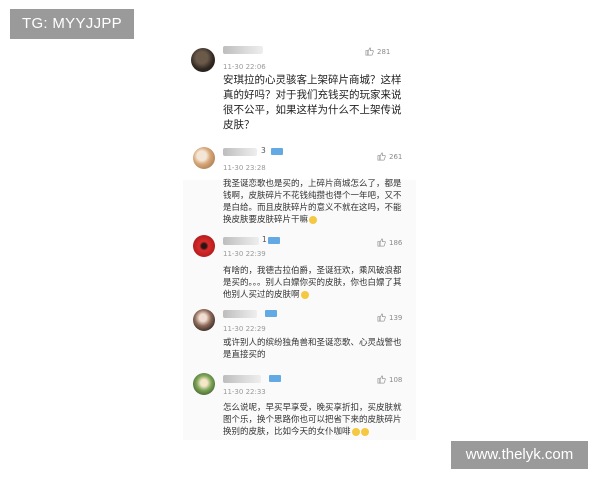 The height and width of the screenshot is (480, 600). What do you see at coordinates (204, 158) in the screenshot?
I see `flower-avatar` at bounding box center [204, 158].